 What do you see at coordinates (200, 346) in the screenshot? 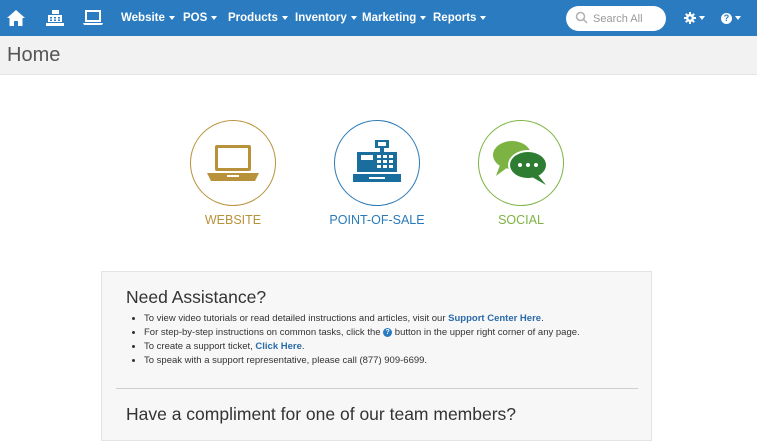
I see `list-item-text: To create a support ticket,` at bounding box center [200, 346].